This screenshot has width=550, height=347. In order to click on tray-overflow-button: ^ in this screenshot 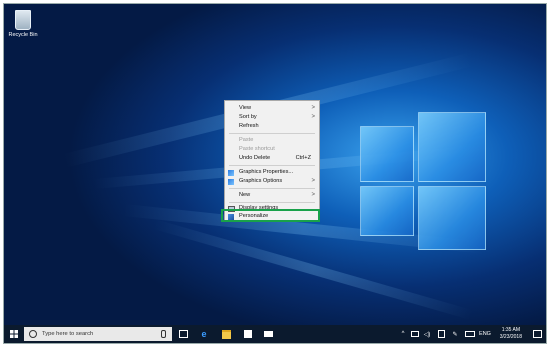, I will do `click(403, 334)`.